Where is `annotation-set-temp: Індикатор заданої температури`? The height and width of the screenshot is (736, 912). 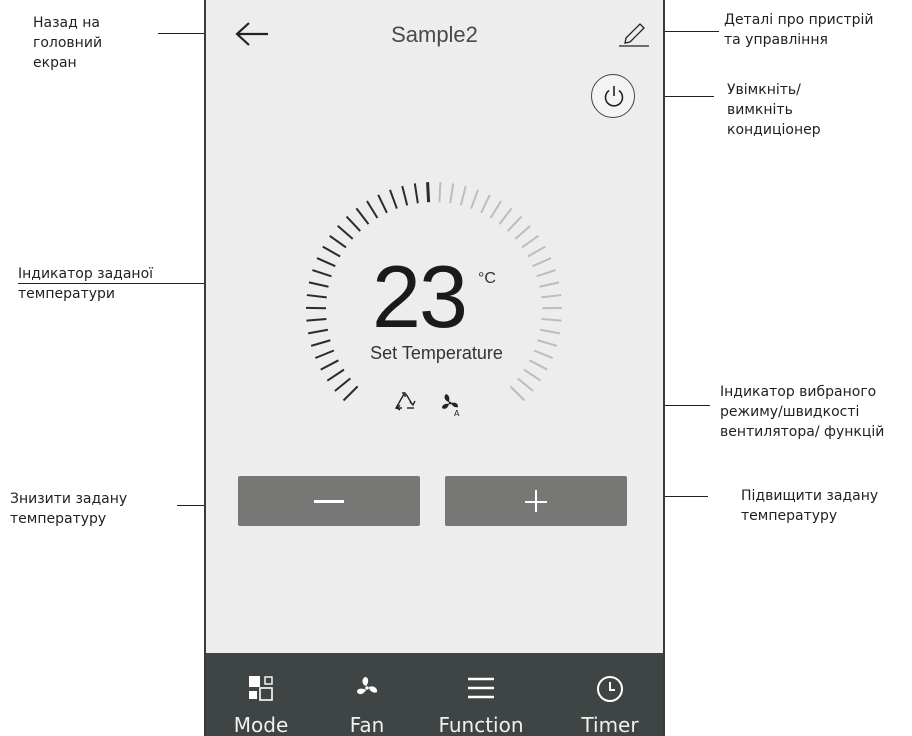
annotation-set-temp: Індикатор заданої температури is located at coordinates (86, 284).